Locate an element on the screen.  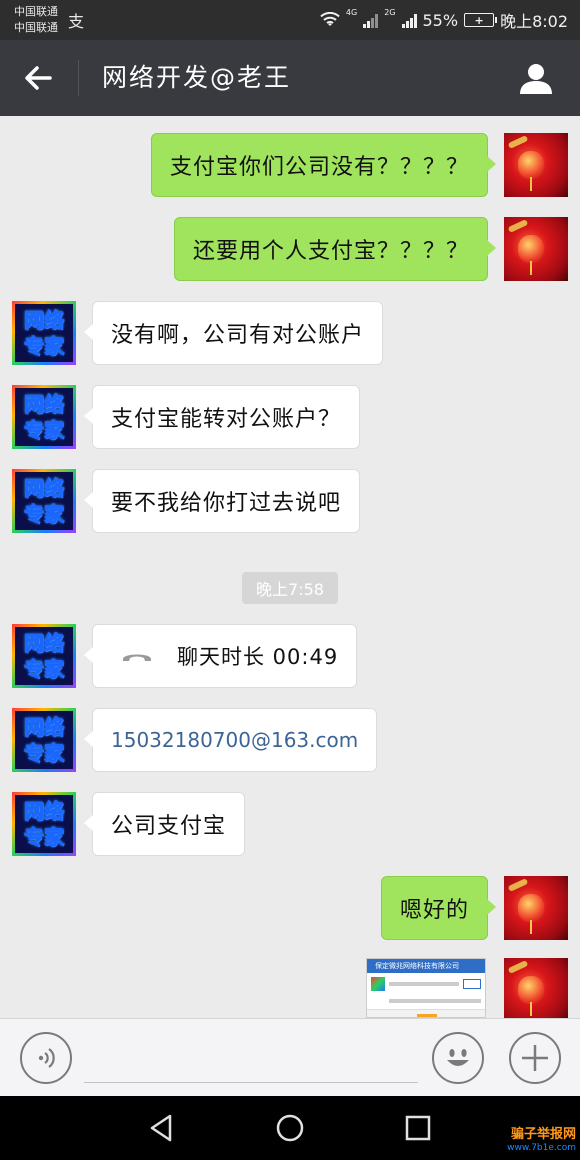
clock: 晚上8:02 is located at coordinates (534, 21).